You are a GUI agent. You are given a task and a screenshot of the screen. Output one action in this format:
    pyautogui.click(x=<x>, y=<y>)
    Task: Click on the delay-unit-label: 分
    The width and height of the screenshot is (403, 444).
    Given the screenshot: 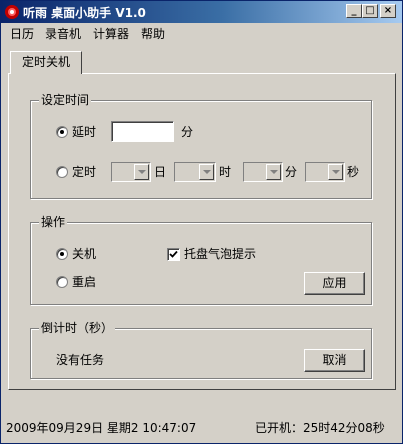 What is the action you would take?
    pyautogui.click(x=187, y=132)
    